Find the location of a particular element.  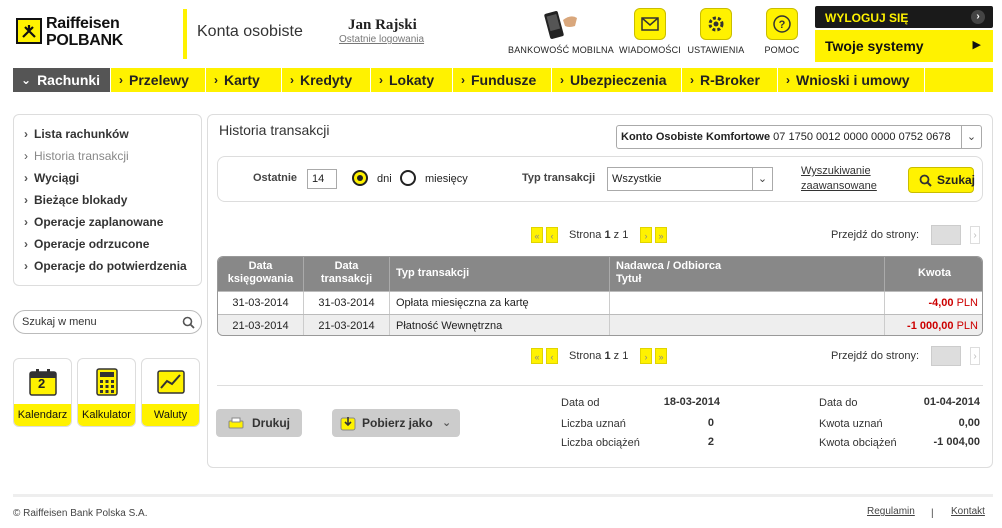

help-icon: ? is located at coordinates (782, 24).